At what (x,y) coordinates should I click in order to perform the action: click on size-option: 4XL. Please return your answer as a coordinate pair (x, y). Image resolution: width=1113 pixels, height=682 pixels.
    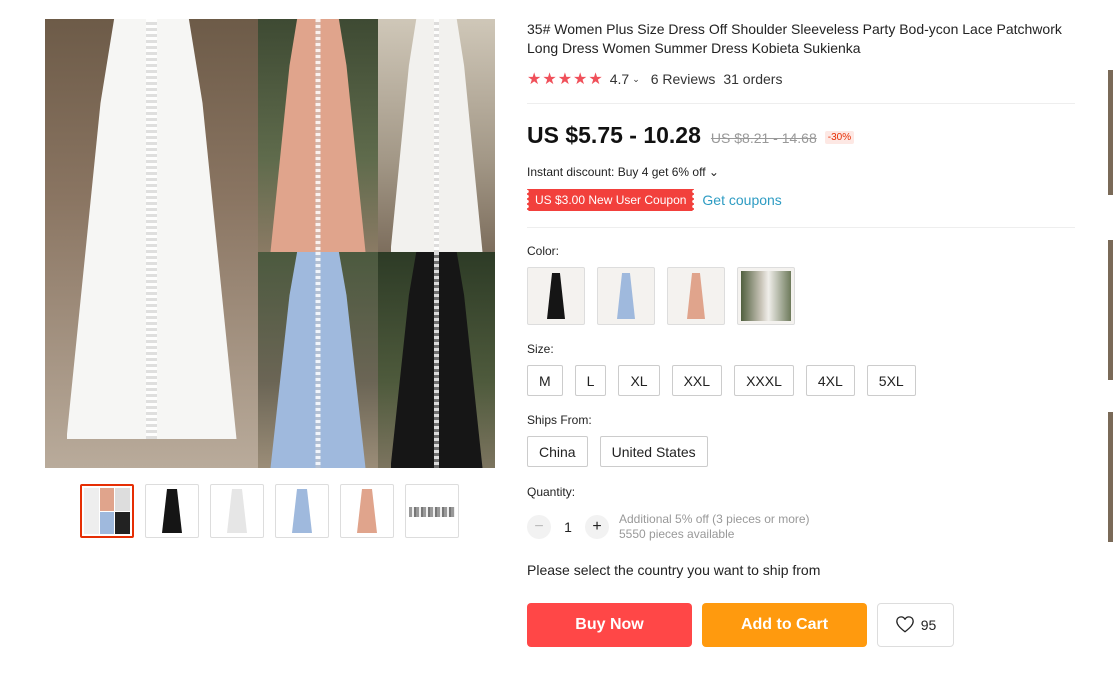
    Looking at the image, I should click on (830, 380).